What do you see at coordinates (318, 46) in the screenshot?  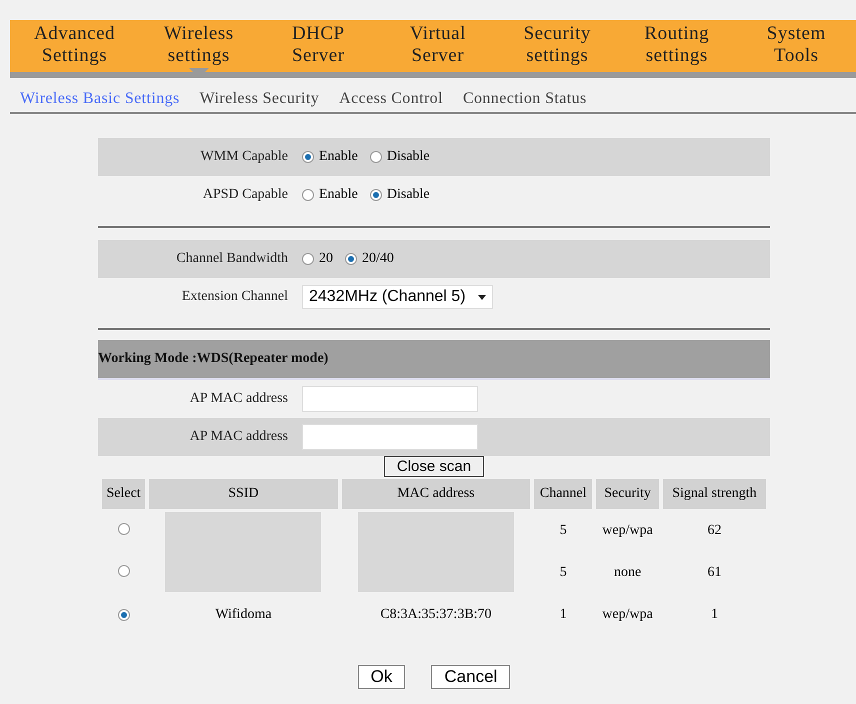 I see `nav-tab: DHCP Server` at bounding box center [318, 46].